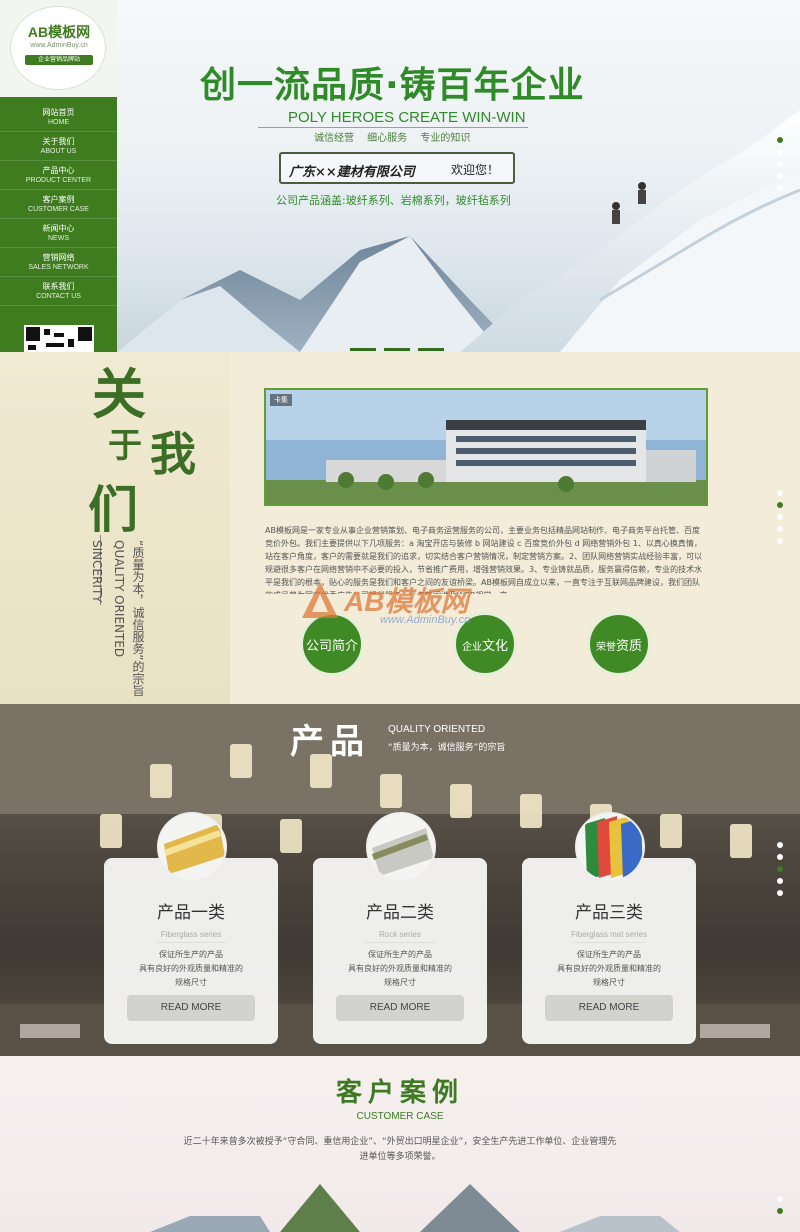  I want to click on logo-url: www.AdminBuy.cn, so click(59, 45).